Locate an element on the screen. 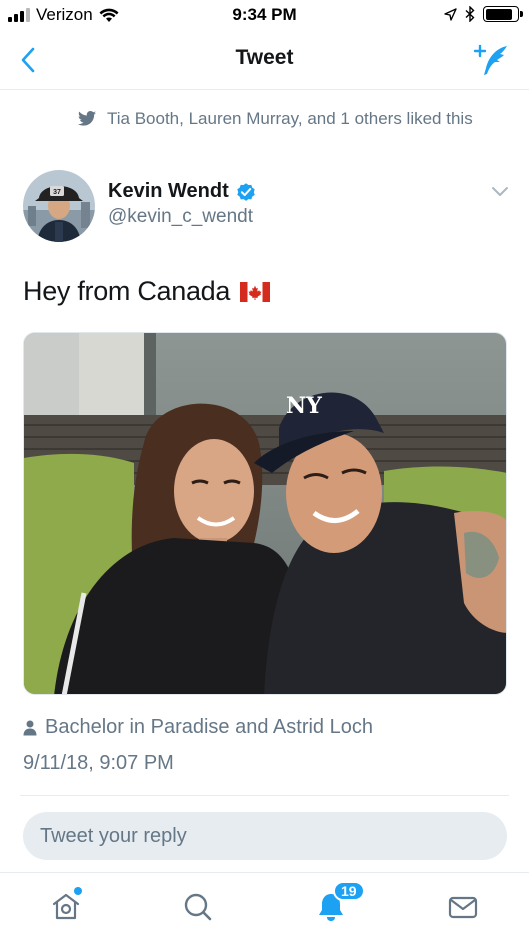  tab-home is located at coordinates (66, 907).